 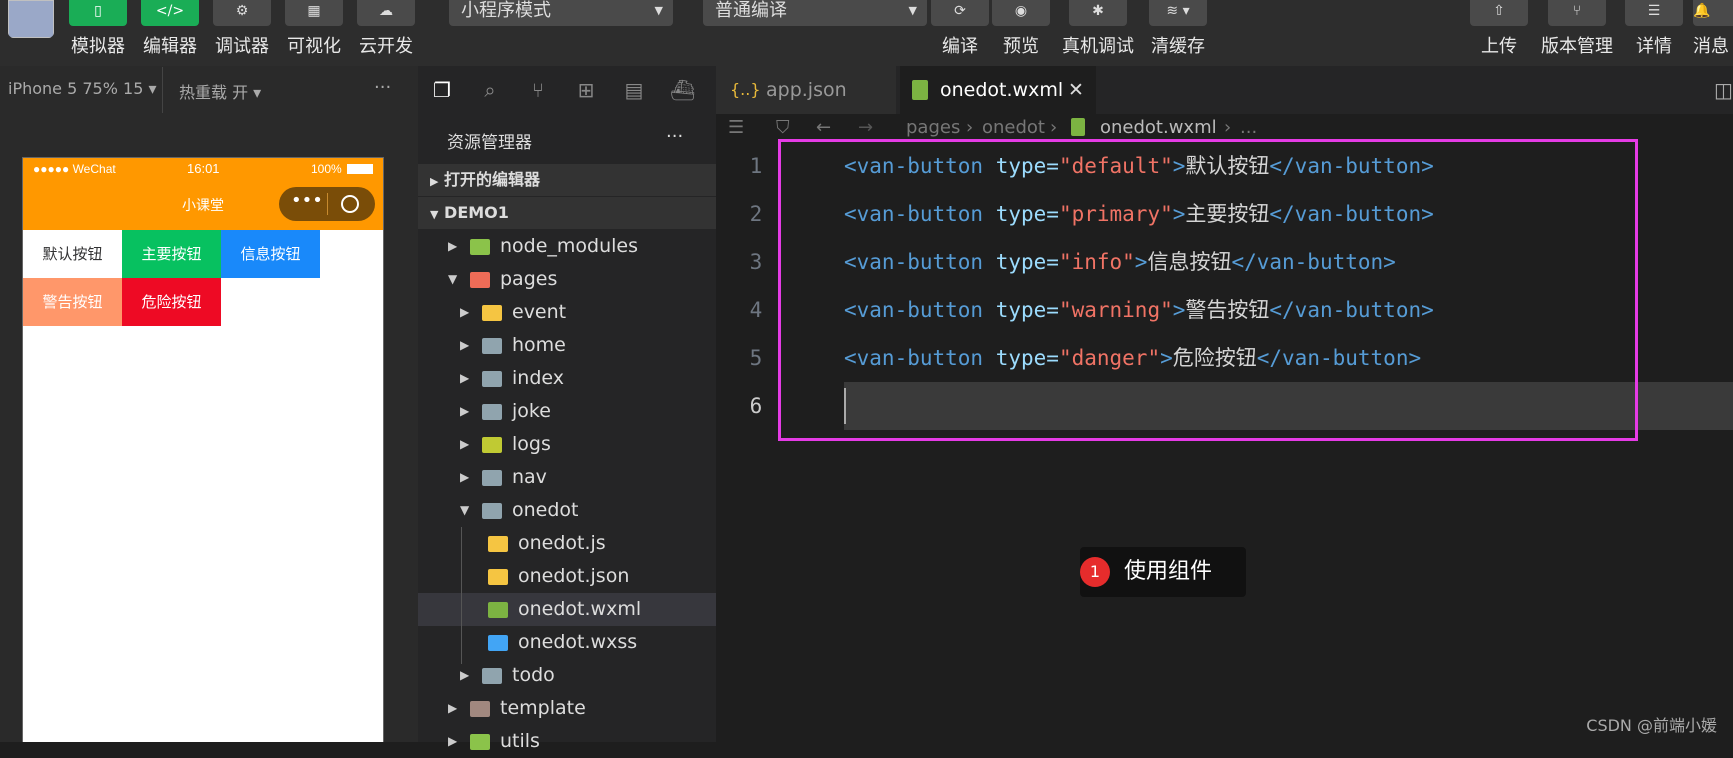 What do you see at coordinates (567, 642) in the screenshot?
I see `tree-file: onedot.wxss` at bounding box center [567, 642].